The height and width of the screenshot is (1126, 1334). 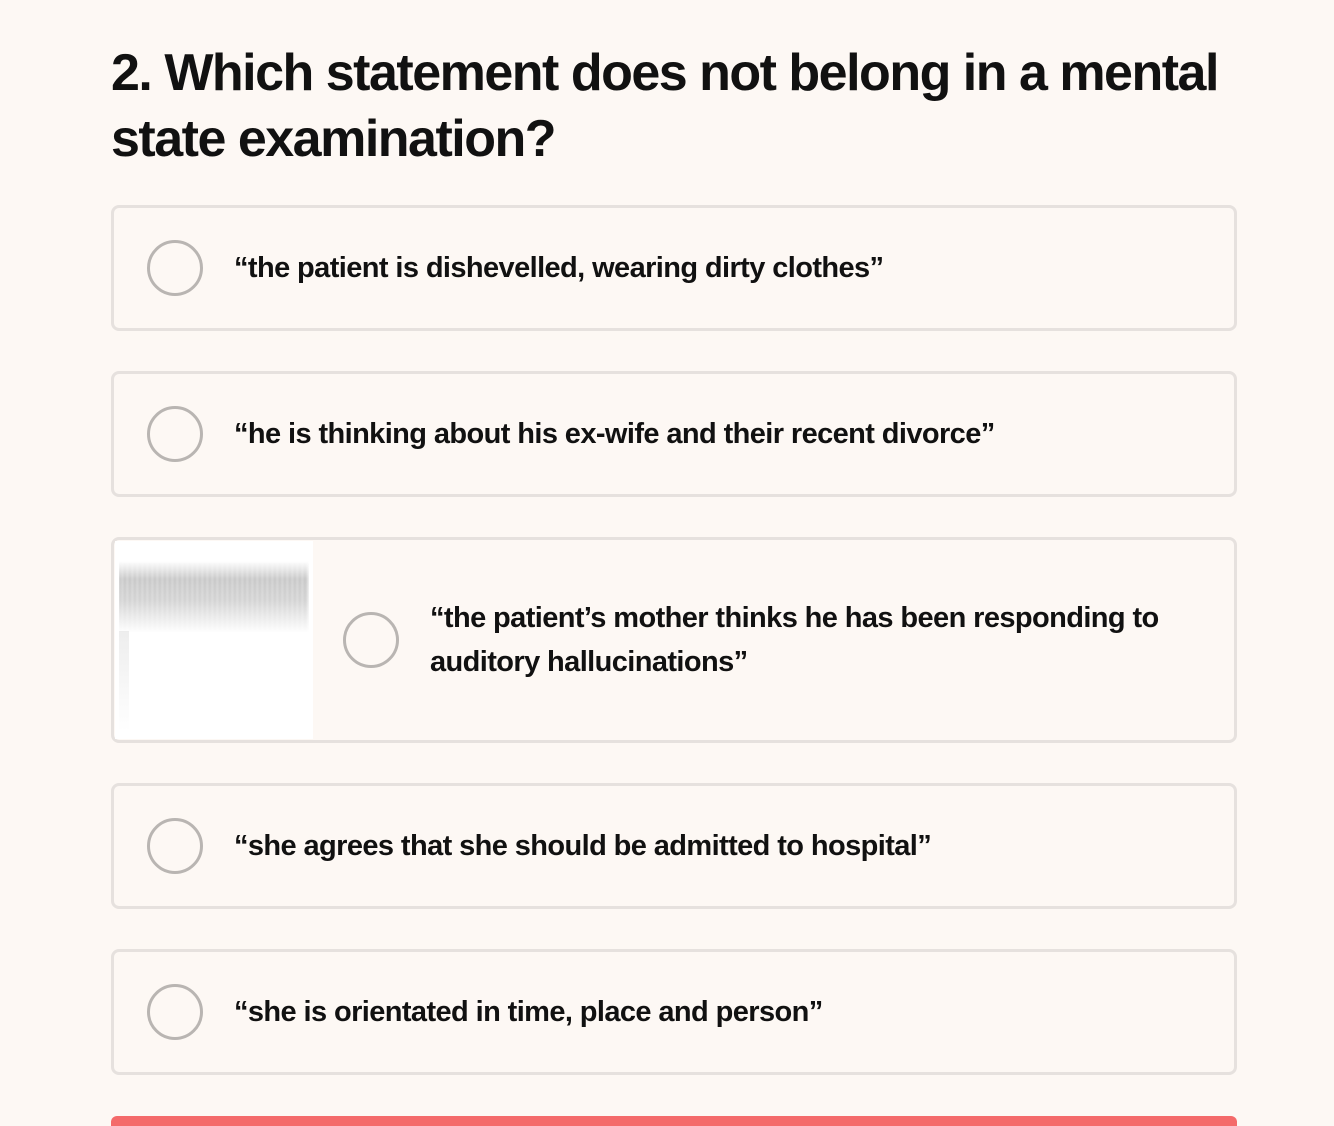 I want to click on submit-button, so click(x=674, y=1121).